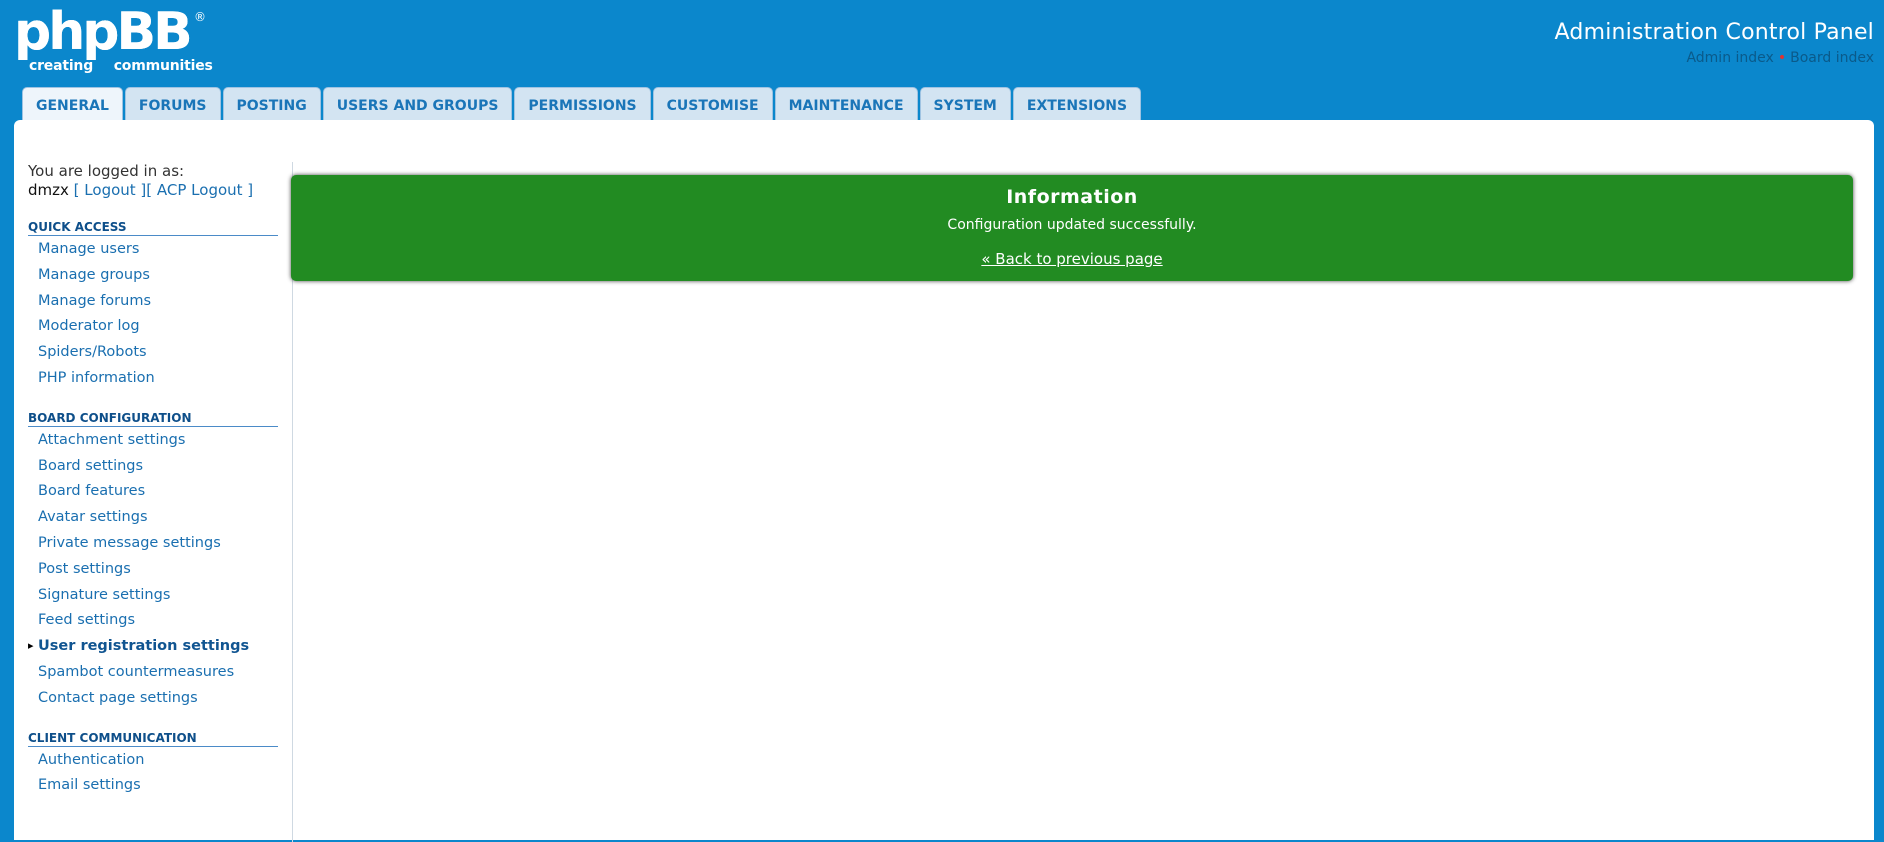  Describe the element at coordinates (160, 760) in the screenshot. I see `sidebar-item-authentication: Authentication` at that location.